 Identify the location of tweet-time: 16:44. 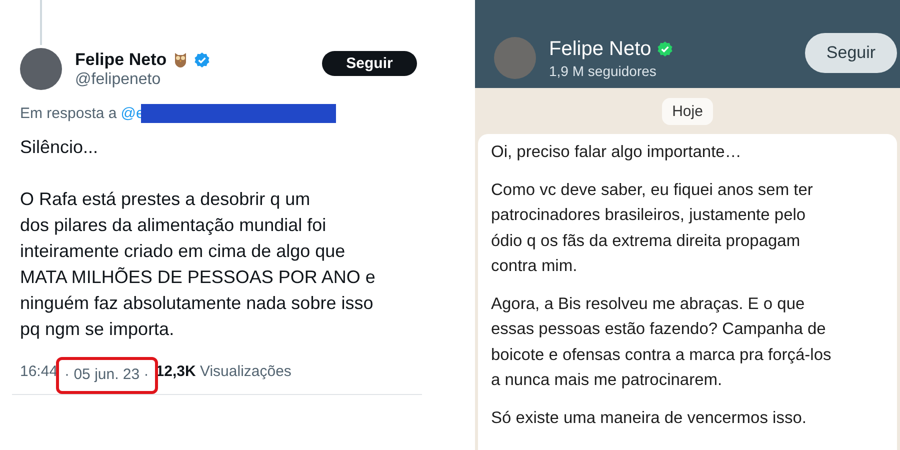
(39, 371).